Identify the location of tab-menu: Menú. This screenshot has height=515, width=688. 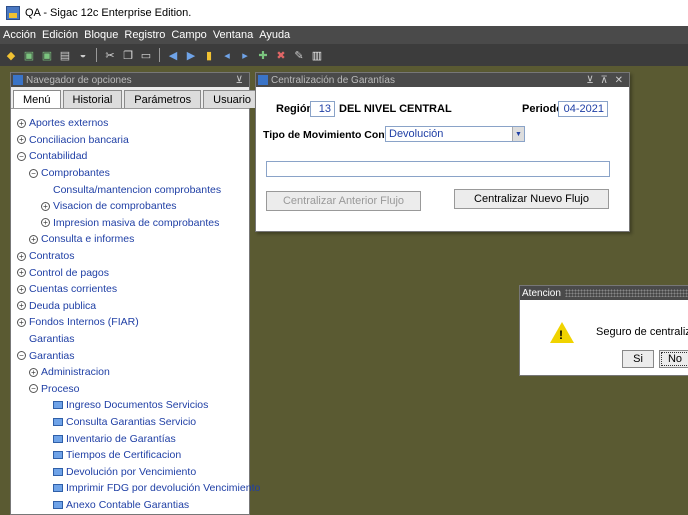
(37, 99).